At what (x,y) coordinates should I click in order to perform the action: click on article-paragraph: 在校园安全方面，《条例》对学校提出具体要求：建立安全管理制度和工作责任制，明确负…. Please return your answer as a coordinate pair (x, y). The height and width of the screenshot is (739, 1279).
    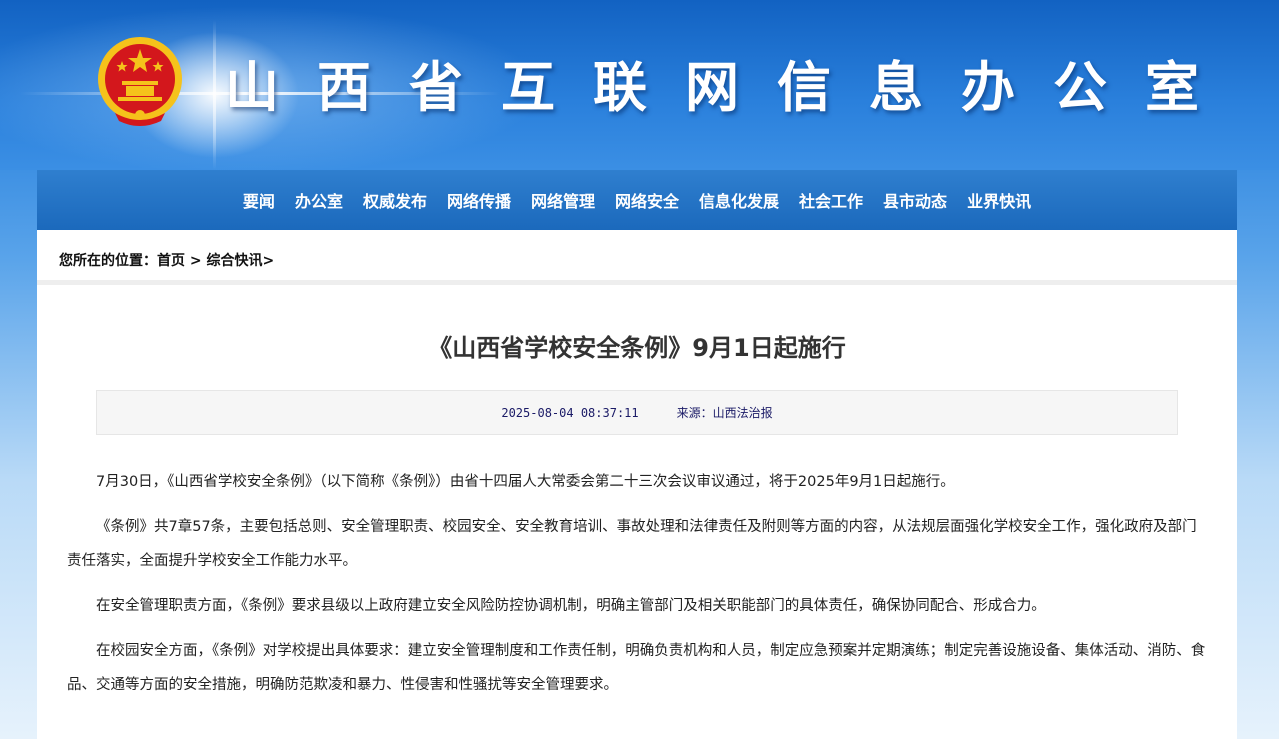
    Looking at the image, I should click on (636, 668).